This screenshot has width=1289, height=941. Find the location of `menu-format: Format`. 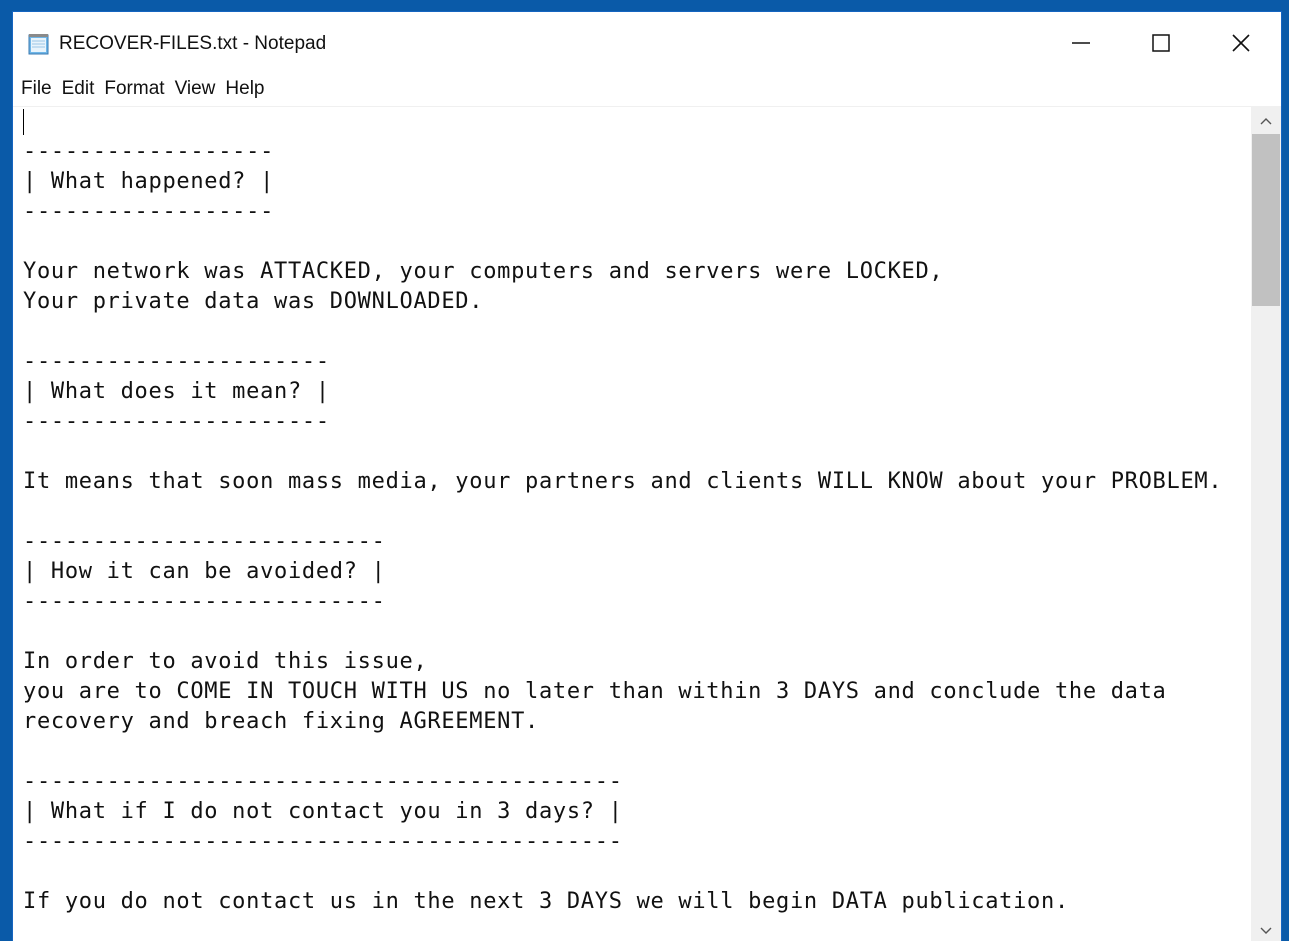

menu-format: Format is located at coordinates (134, 89).